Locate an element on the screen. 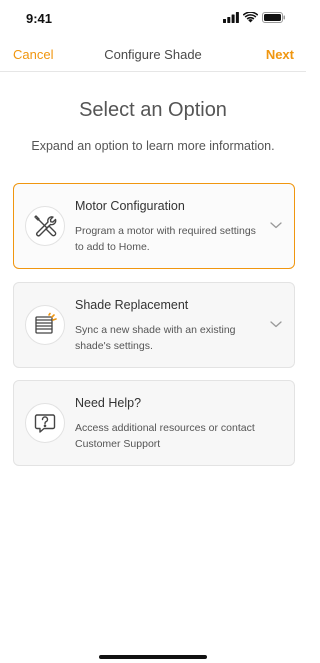  status-icons is located at coordinates (254, 17).